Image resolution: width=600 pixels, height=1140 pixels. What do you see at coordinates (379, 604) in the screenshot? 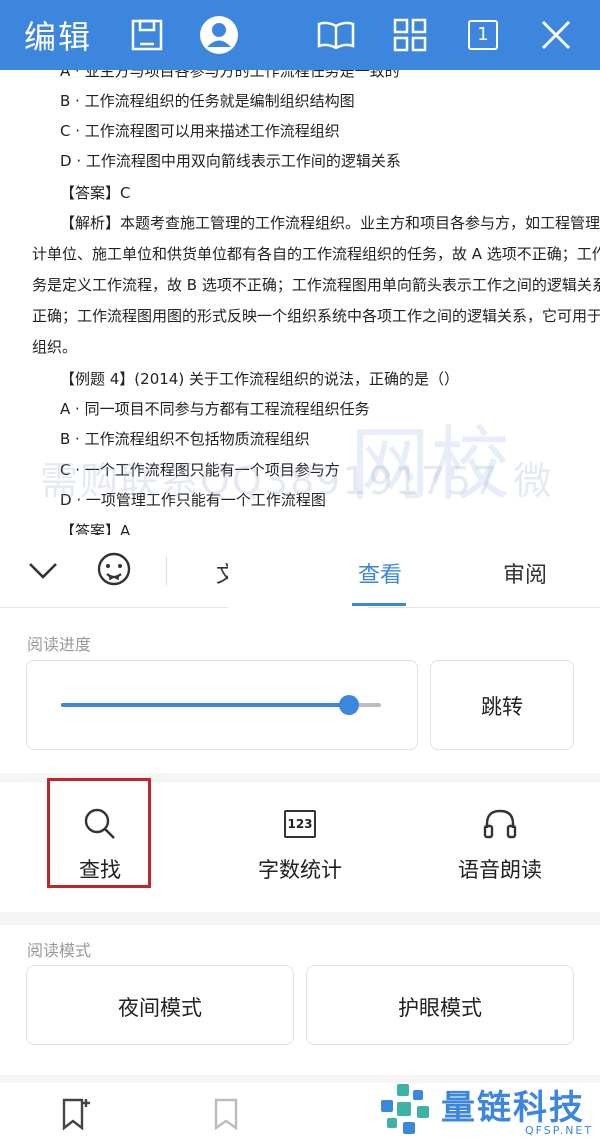
I see `tab-active-indicator` at bounding box center [379, 604].